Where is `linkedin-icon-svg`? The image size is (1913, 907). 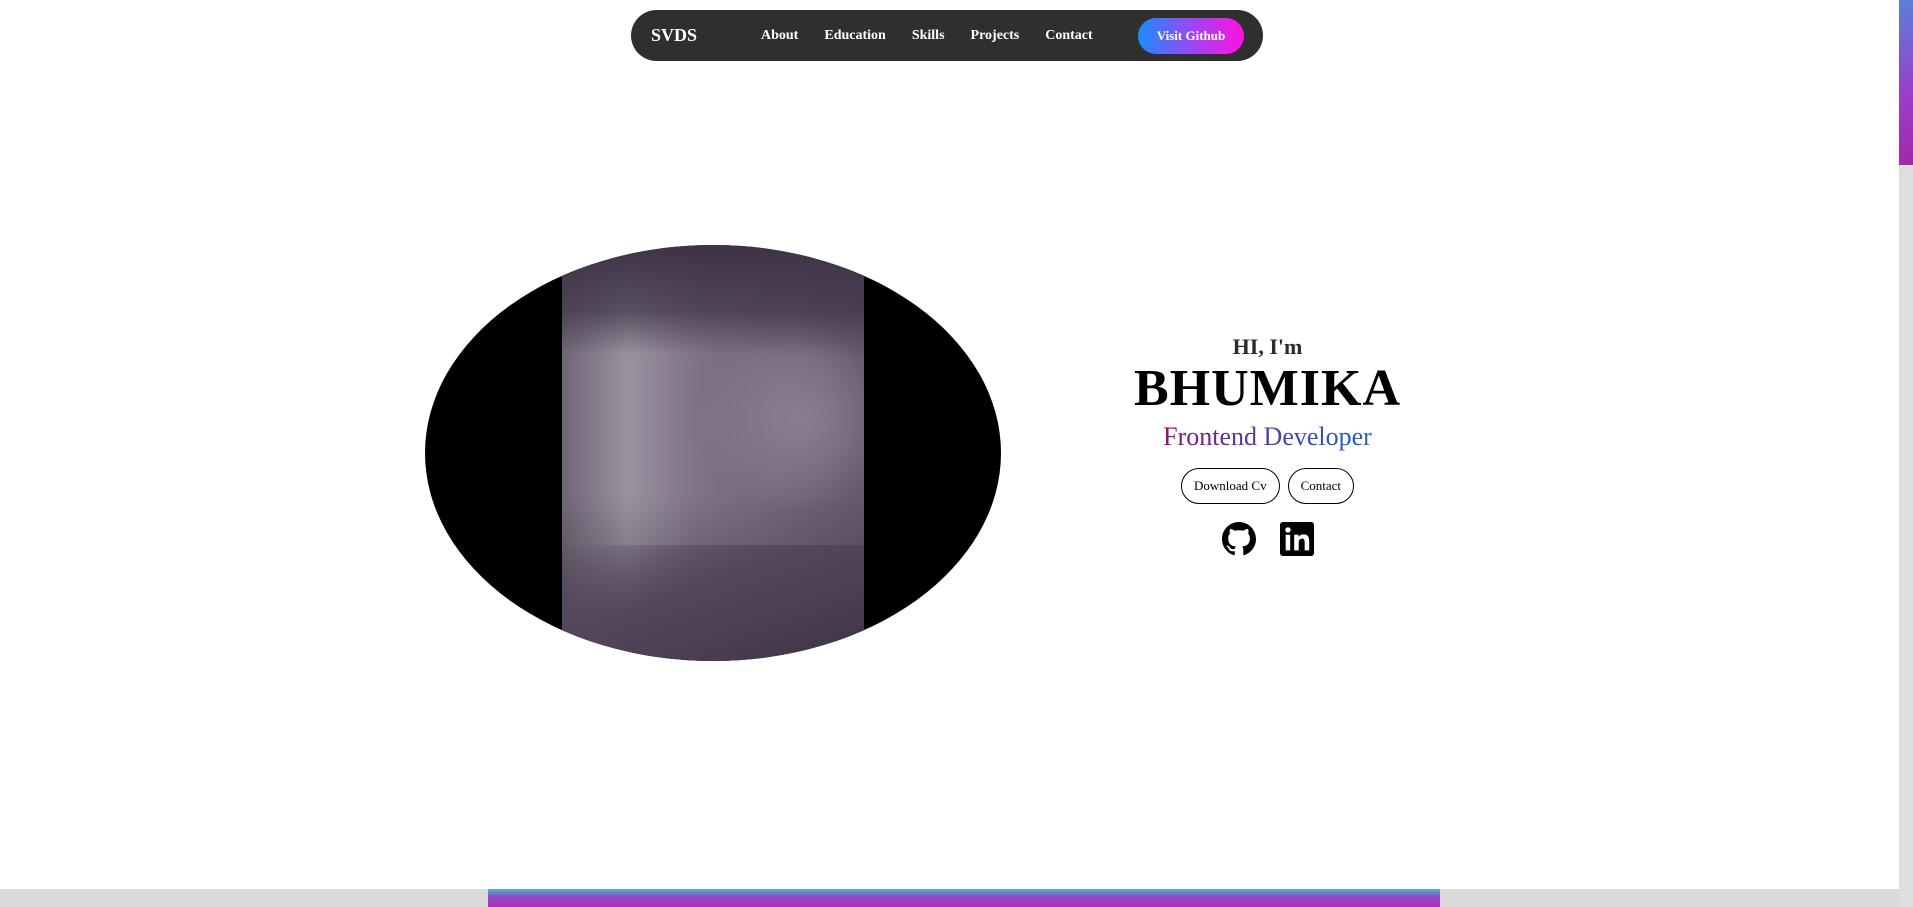
linkedin-icon-svg is located at coordinates (1296, 539).